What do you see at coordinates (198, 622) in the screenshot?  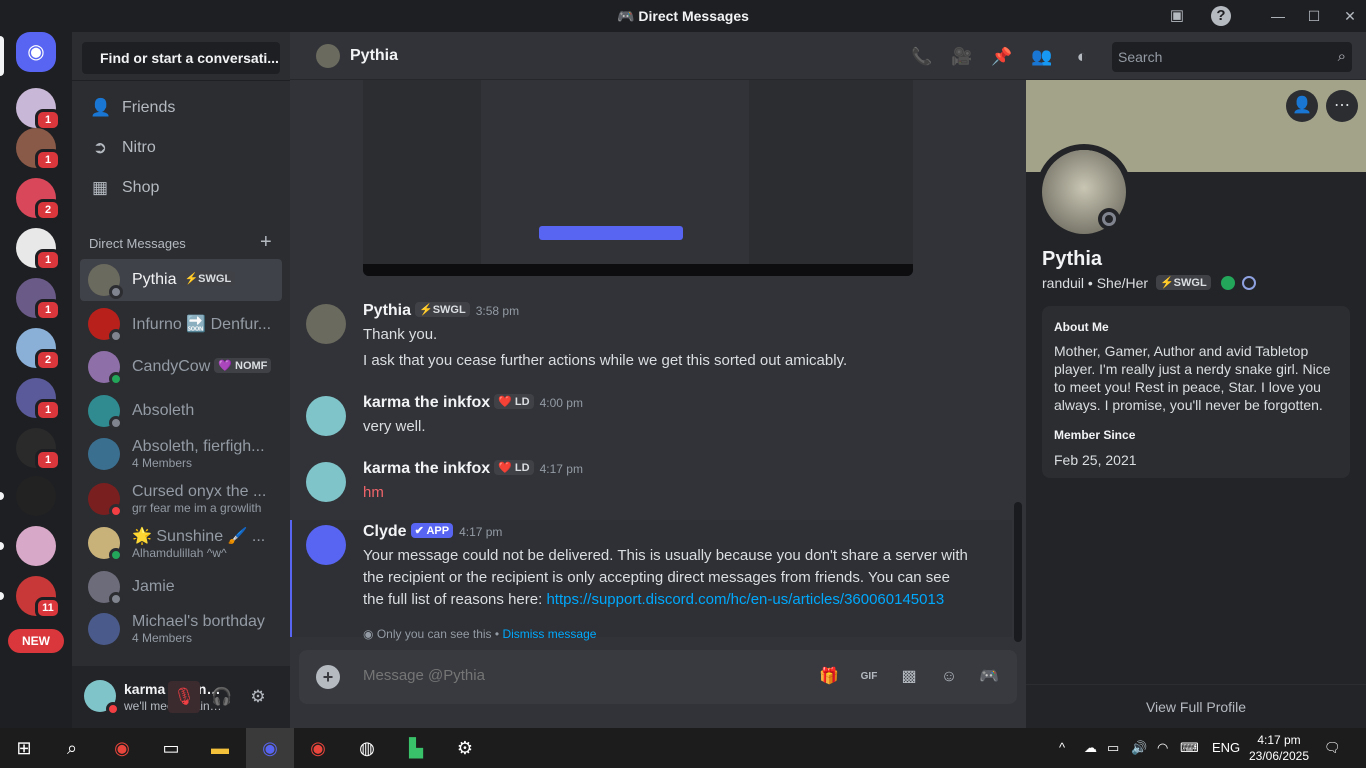 I see `dm-name: Michael's borthday` at bounding box center [198, 622].